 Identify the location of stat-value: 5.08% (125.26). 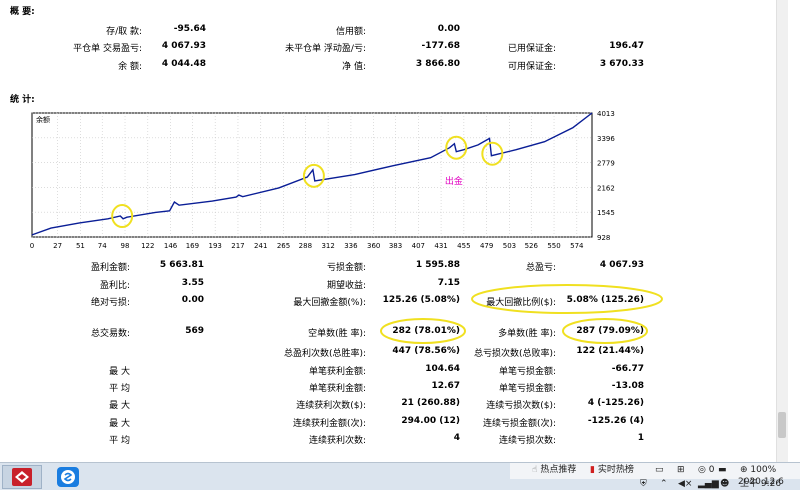
(605, 300).